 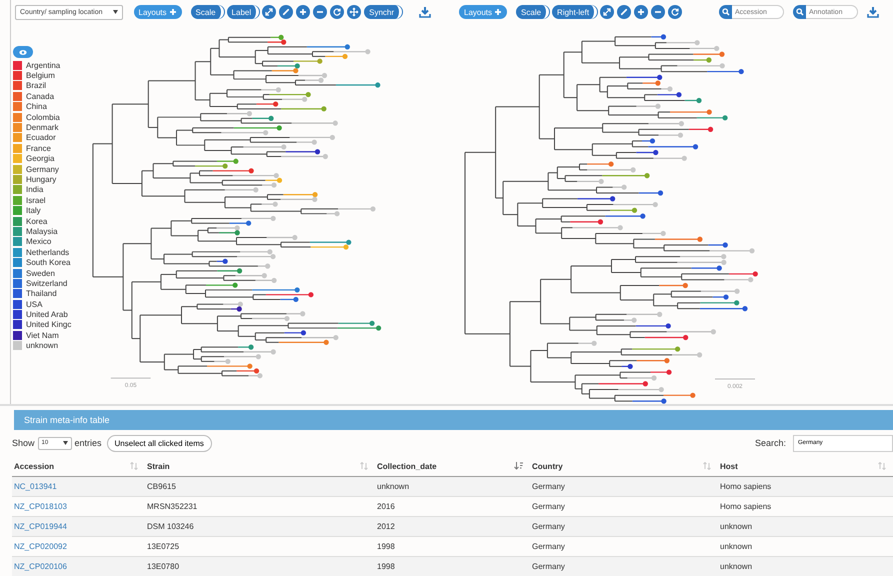 I want to click on table-cell: 13E0780, so click(x=163, y=566).